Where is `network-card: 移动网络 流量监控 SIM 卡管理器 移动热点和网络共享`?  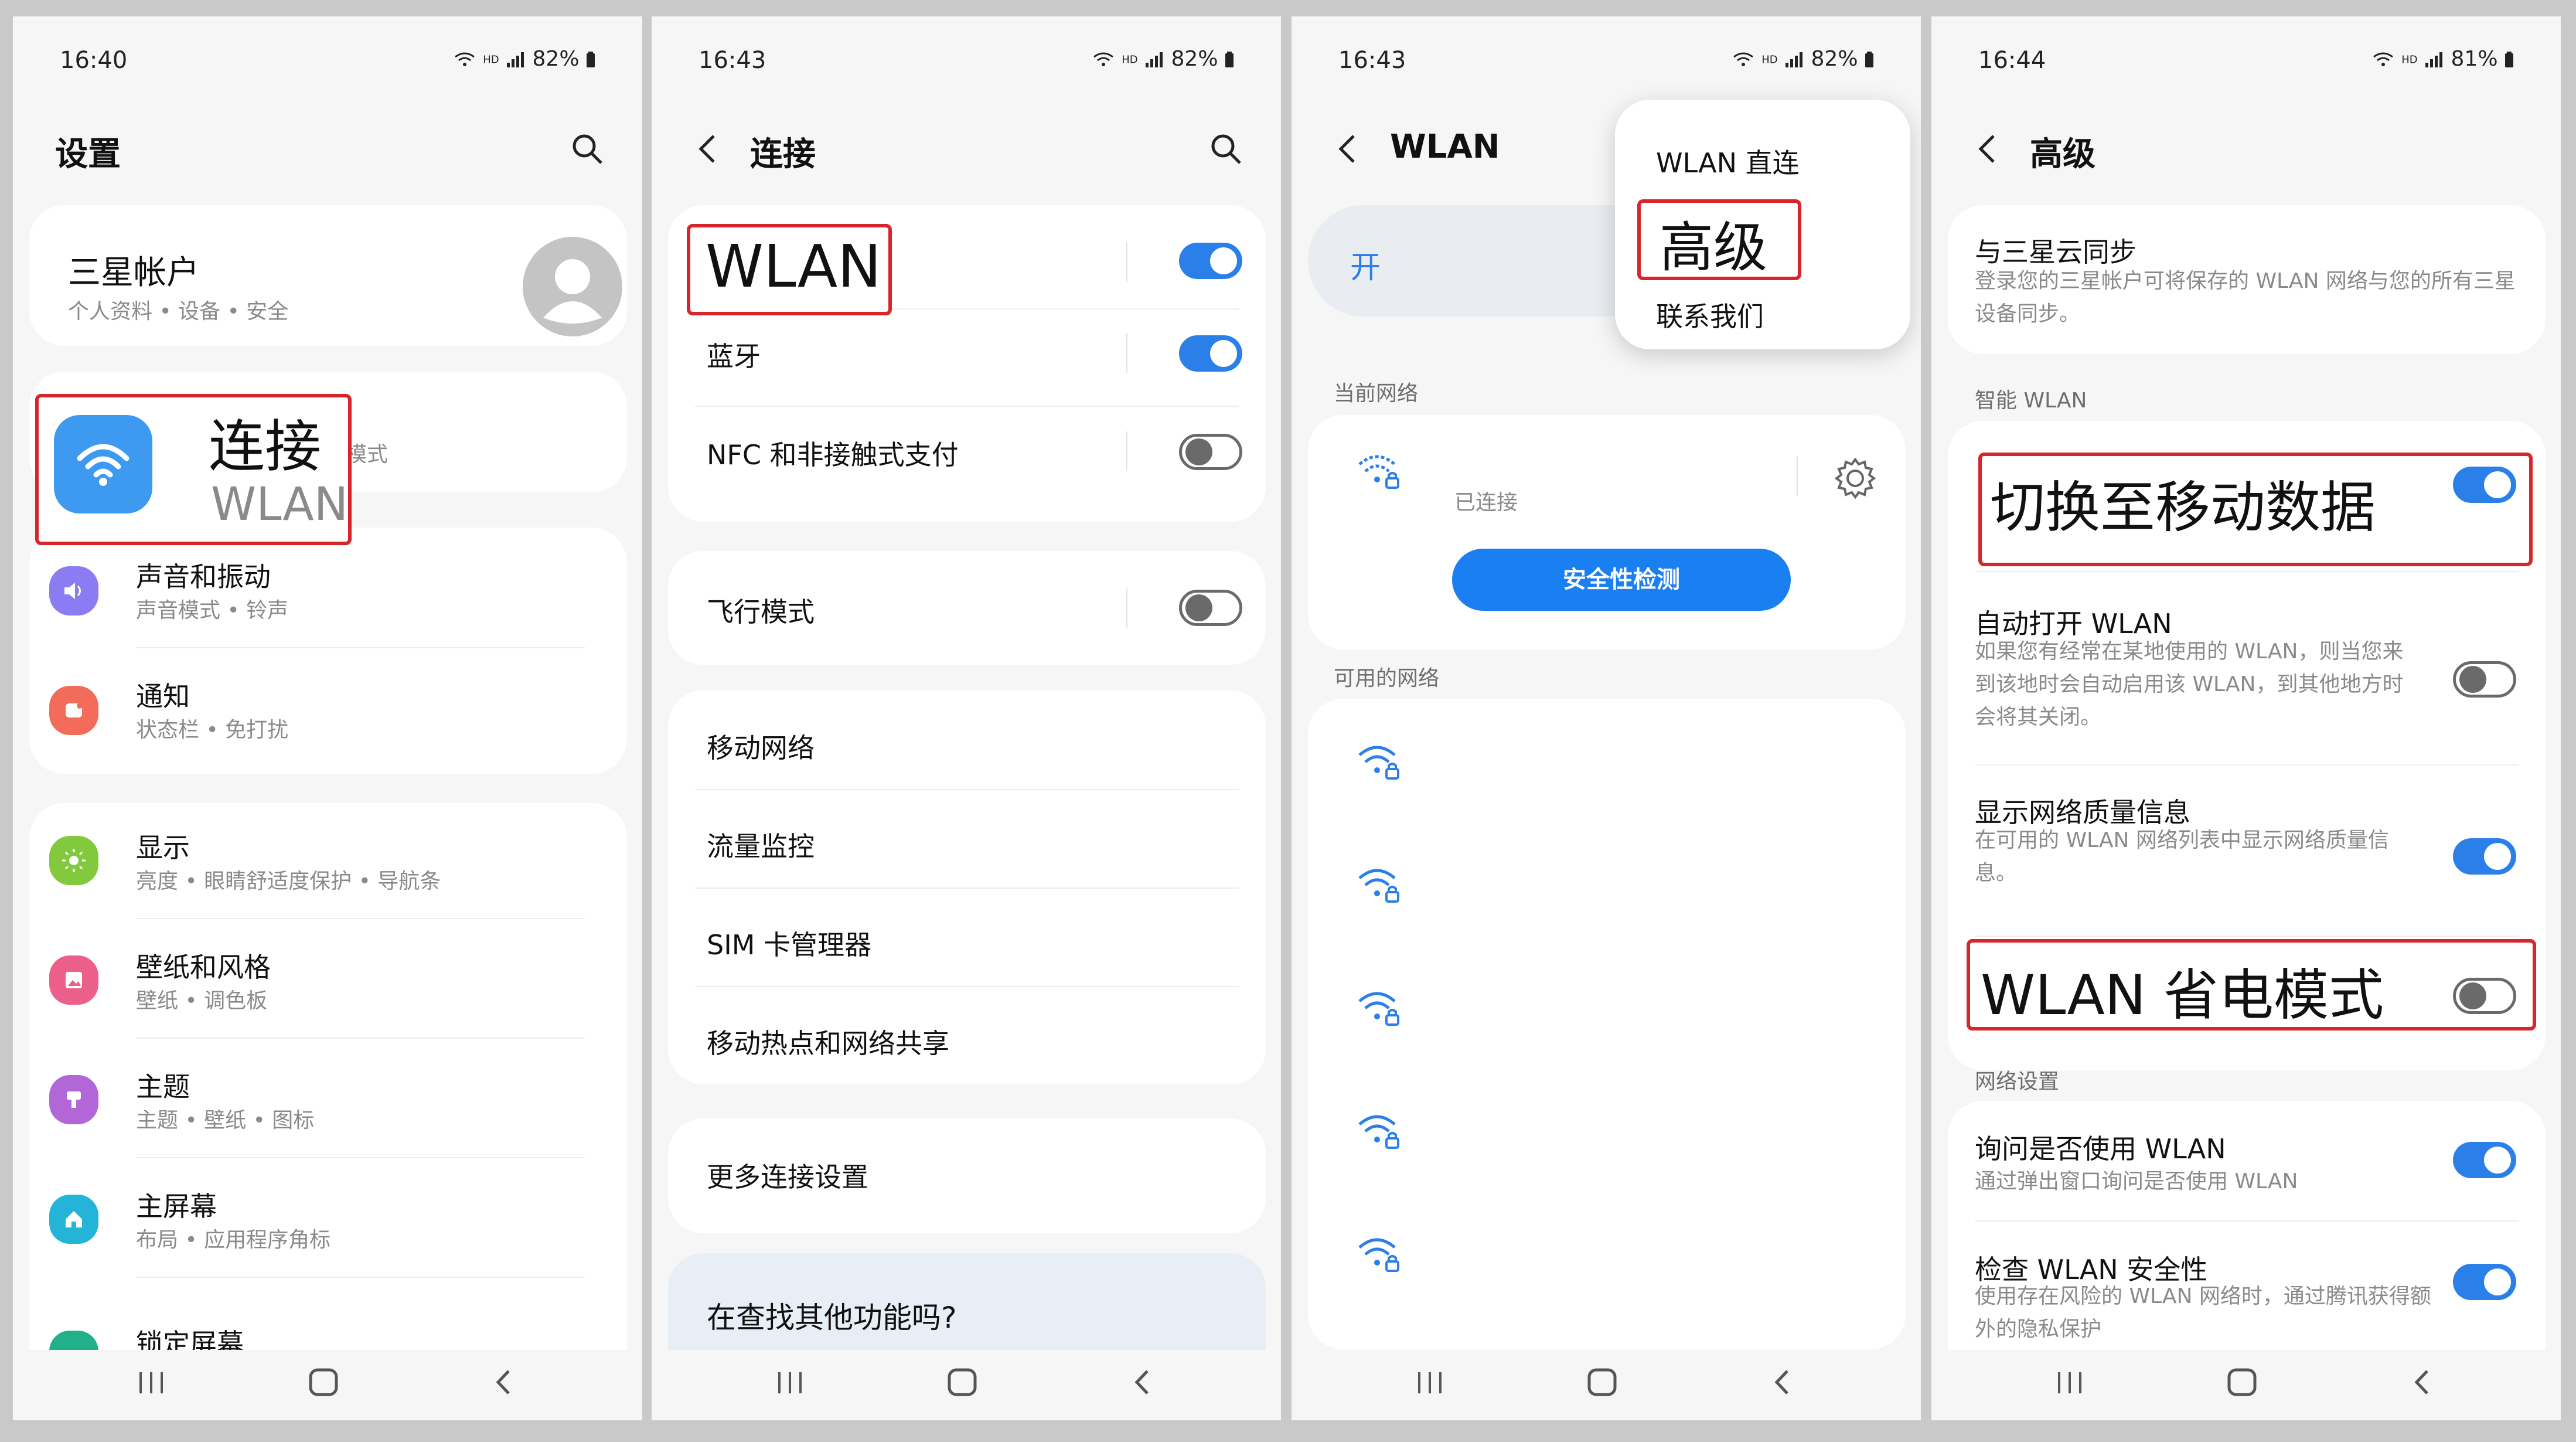
network-card: 移动网络 流量监控 SIM 卡管理器 移动热点和网络共享 is located at coordinates (967, 887).